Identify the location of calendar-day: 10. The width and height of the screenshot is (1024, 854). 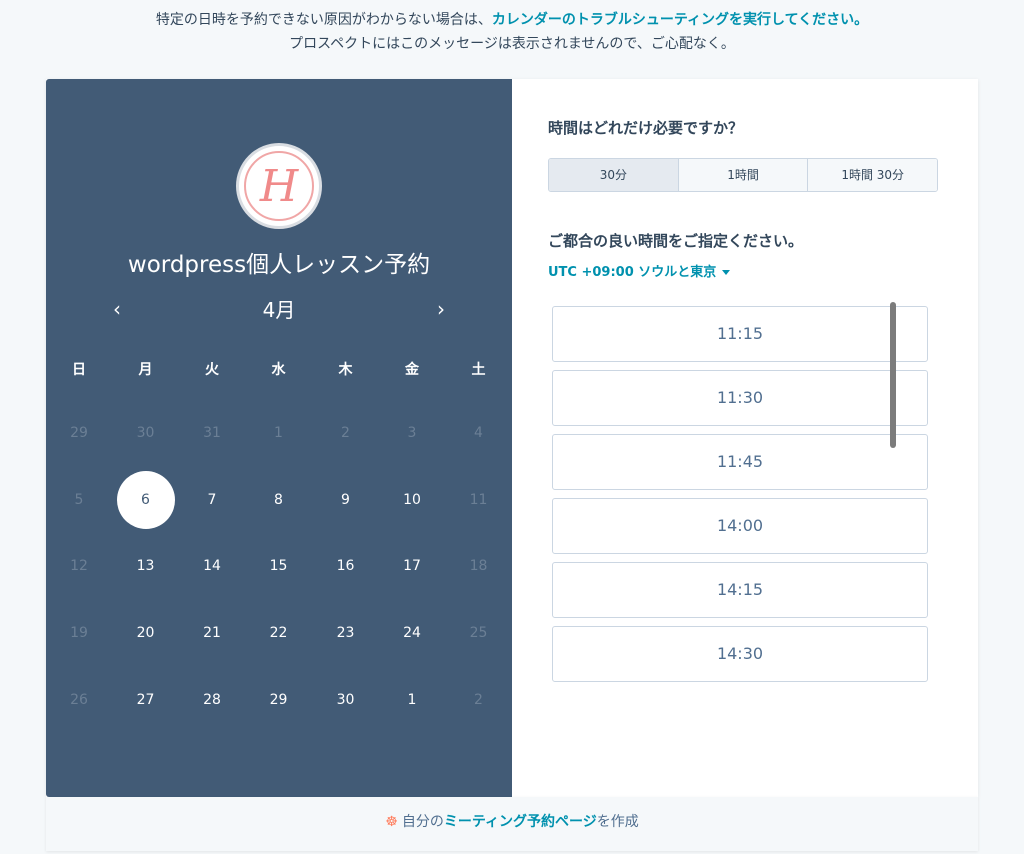
(412, 500).